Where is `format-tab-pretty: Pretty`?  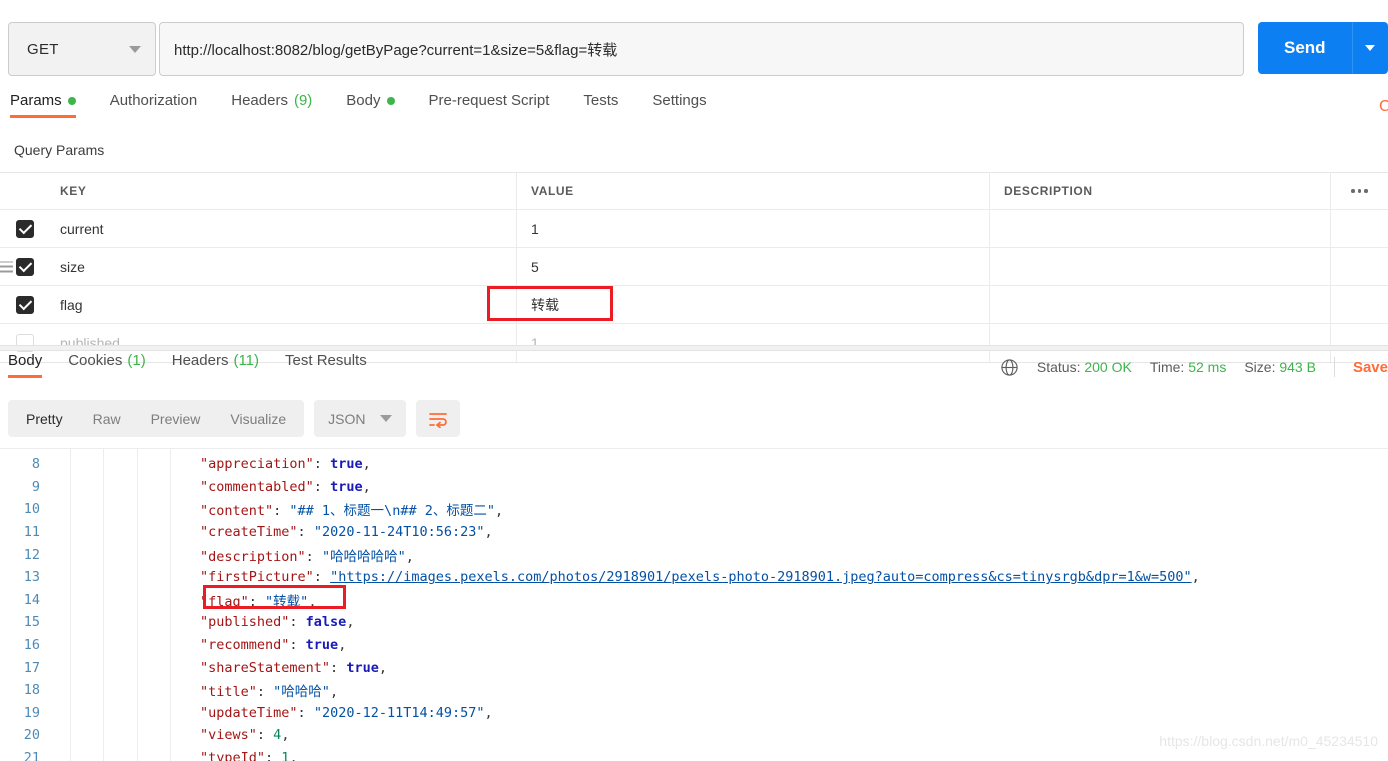 format-tab-pretty: Pretty is located at coordinates (44, 418).